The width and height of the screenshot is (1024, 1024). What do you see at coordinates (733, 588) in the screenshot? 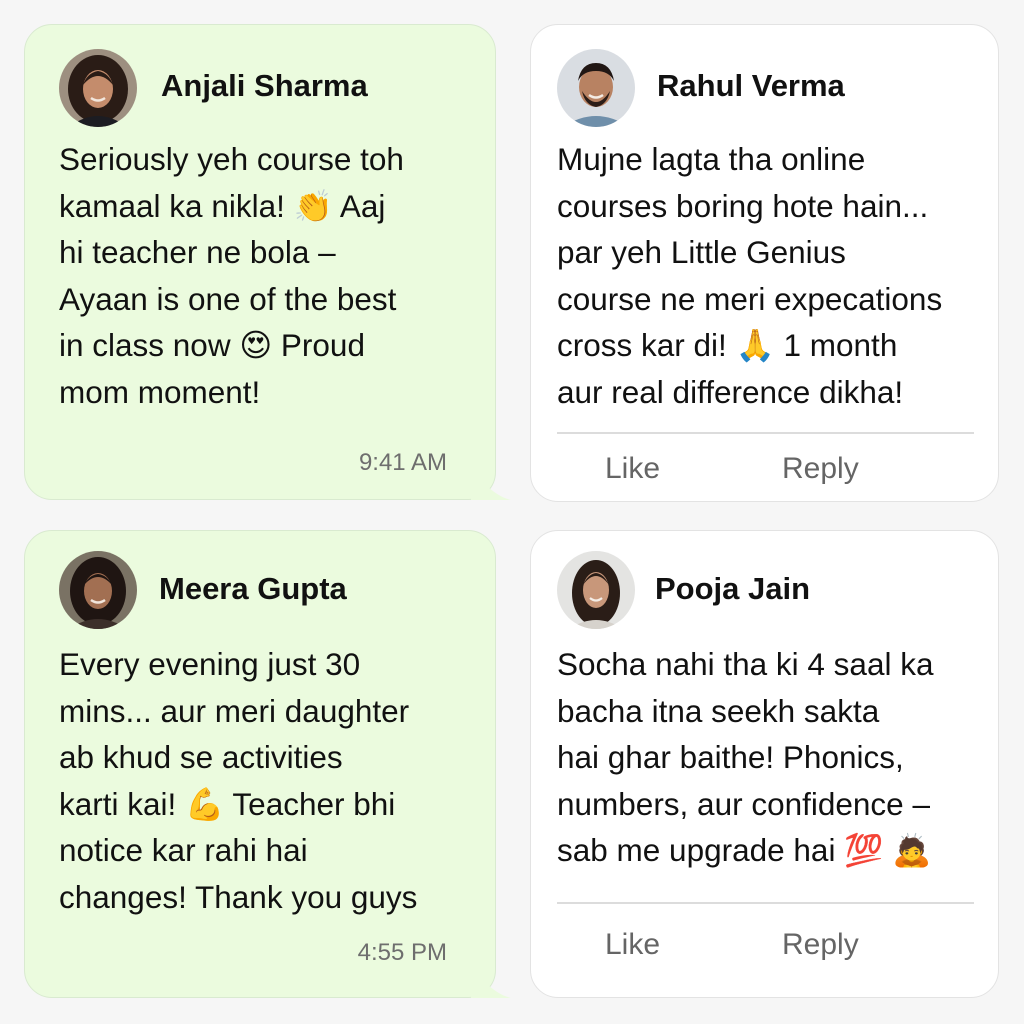
I see `author-name: Pooja Jain` at bounding box center [733, 588].